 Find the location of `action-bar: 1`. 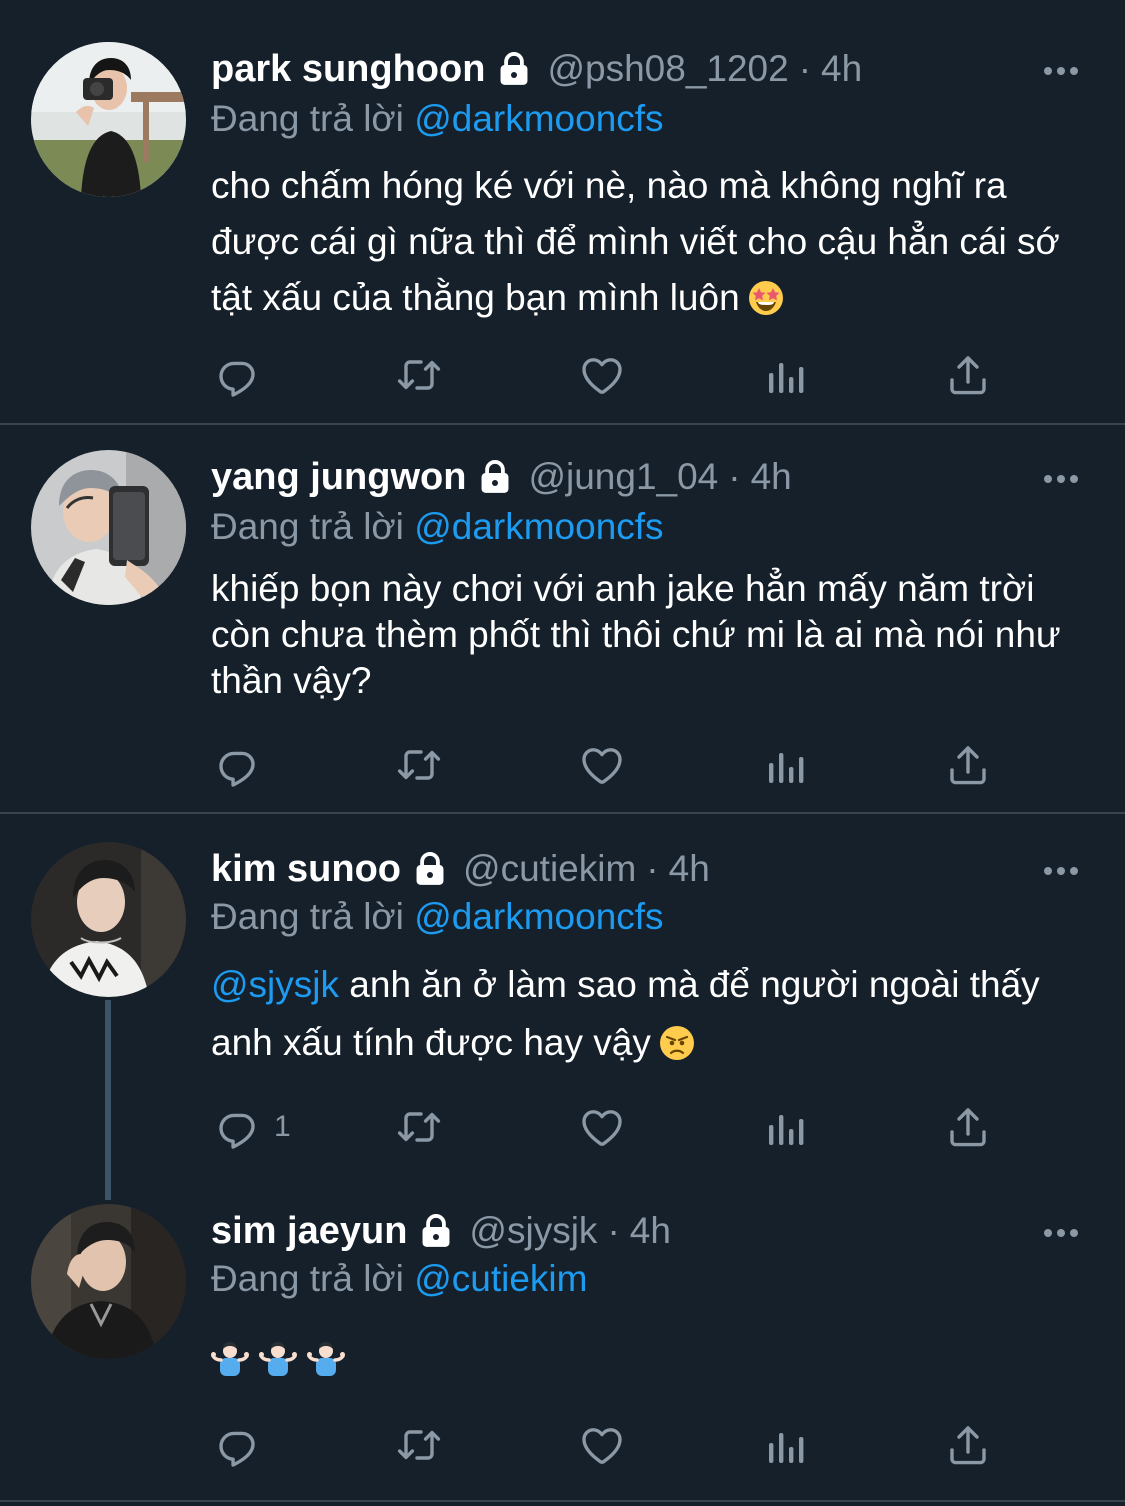

action-bar: 1 is located at coordinates (611, 1127).